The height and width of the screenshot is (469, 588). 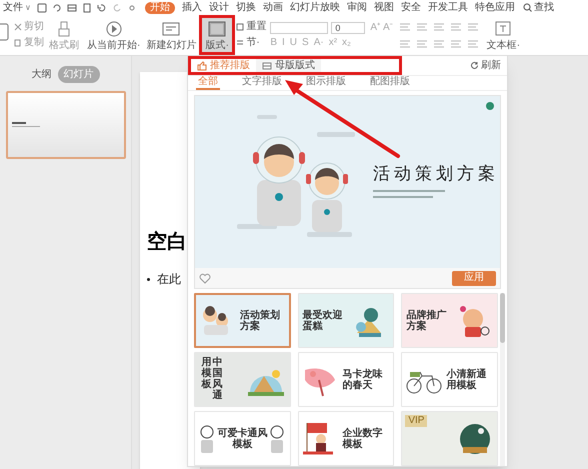 I want to click on refresh-icon, so click(x=474, y=65).